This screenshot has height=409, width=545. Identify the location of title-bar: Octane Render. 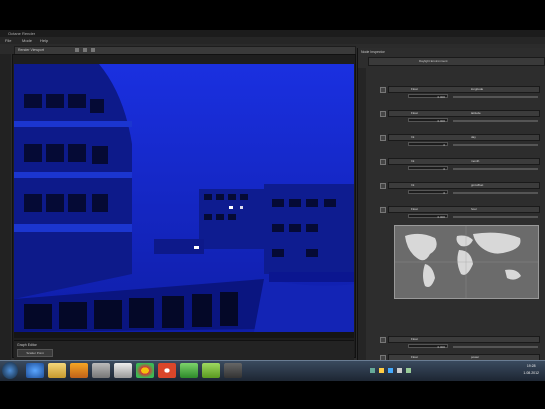
(272, 33).